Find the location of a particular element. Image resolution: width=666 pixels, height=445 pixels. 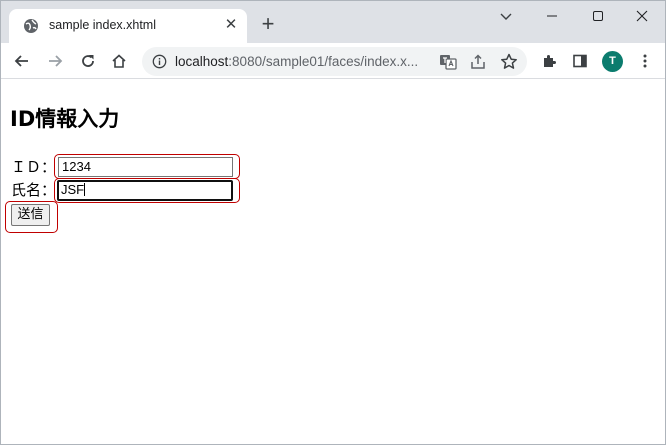

tab-active: sample index.xhtml ✕ is located at coordinates (128, 26).